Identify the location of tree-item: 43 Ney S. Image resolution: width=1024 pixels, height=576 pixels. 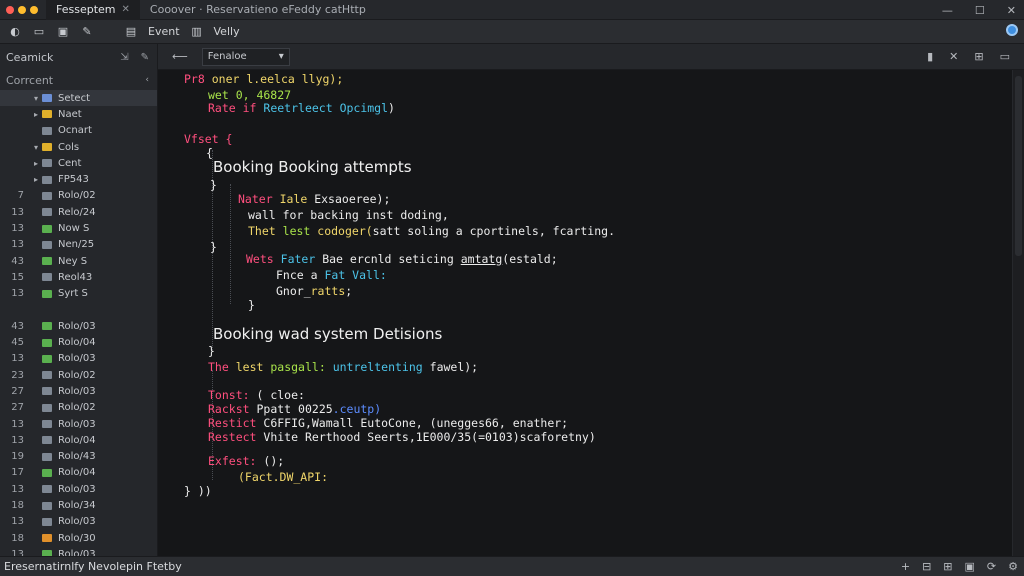
(78, 261).